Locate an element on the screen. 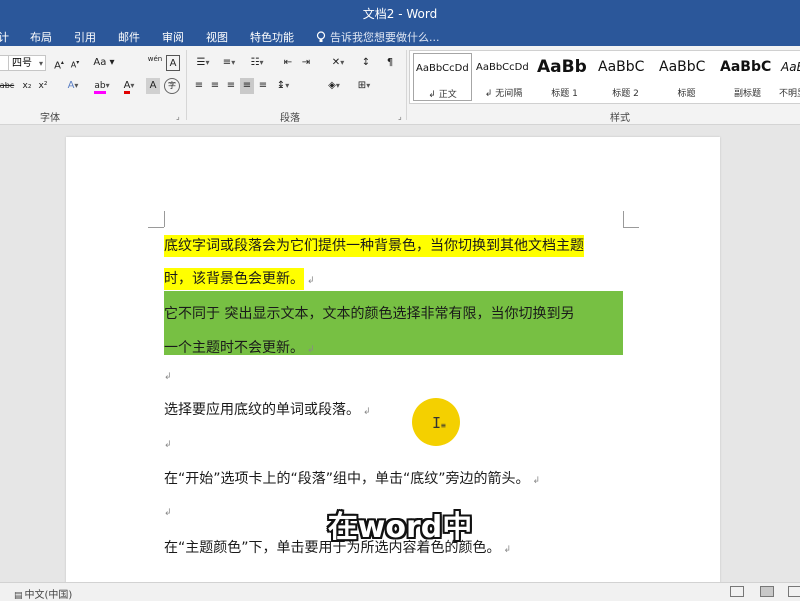 The width and height of the screenshot is (800, 601). read-mode-icon is located at coordinates (737, 591).